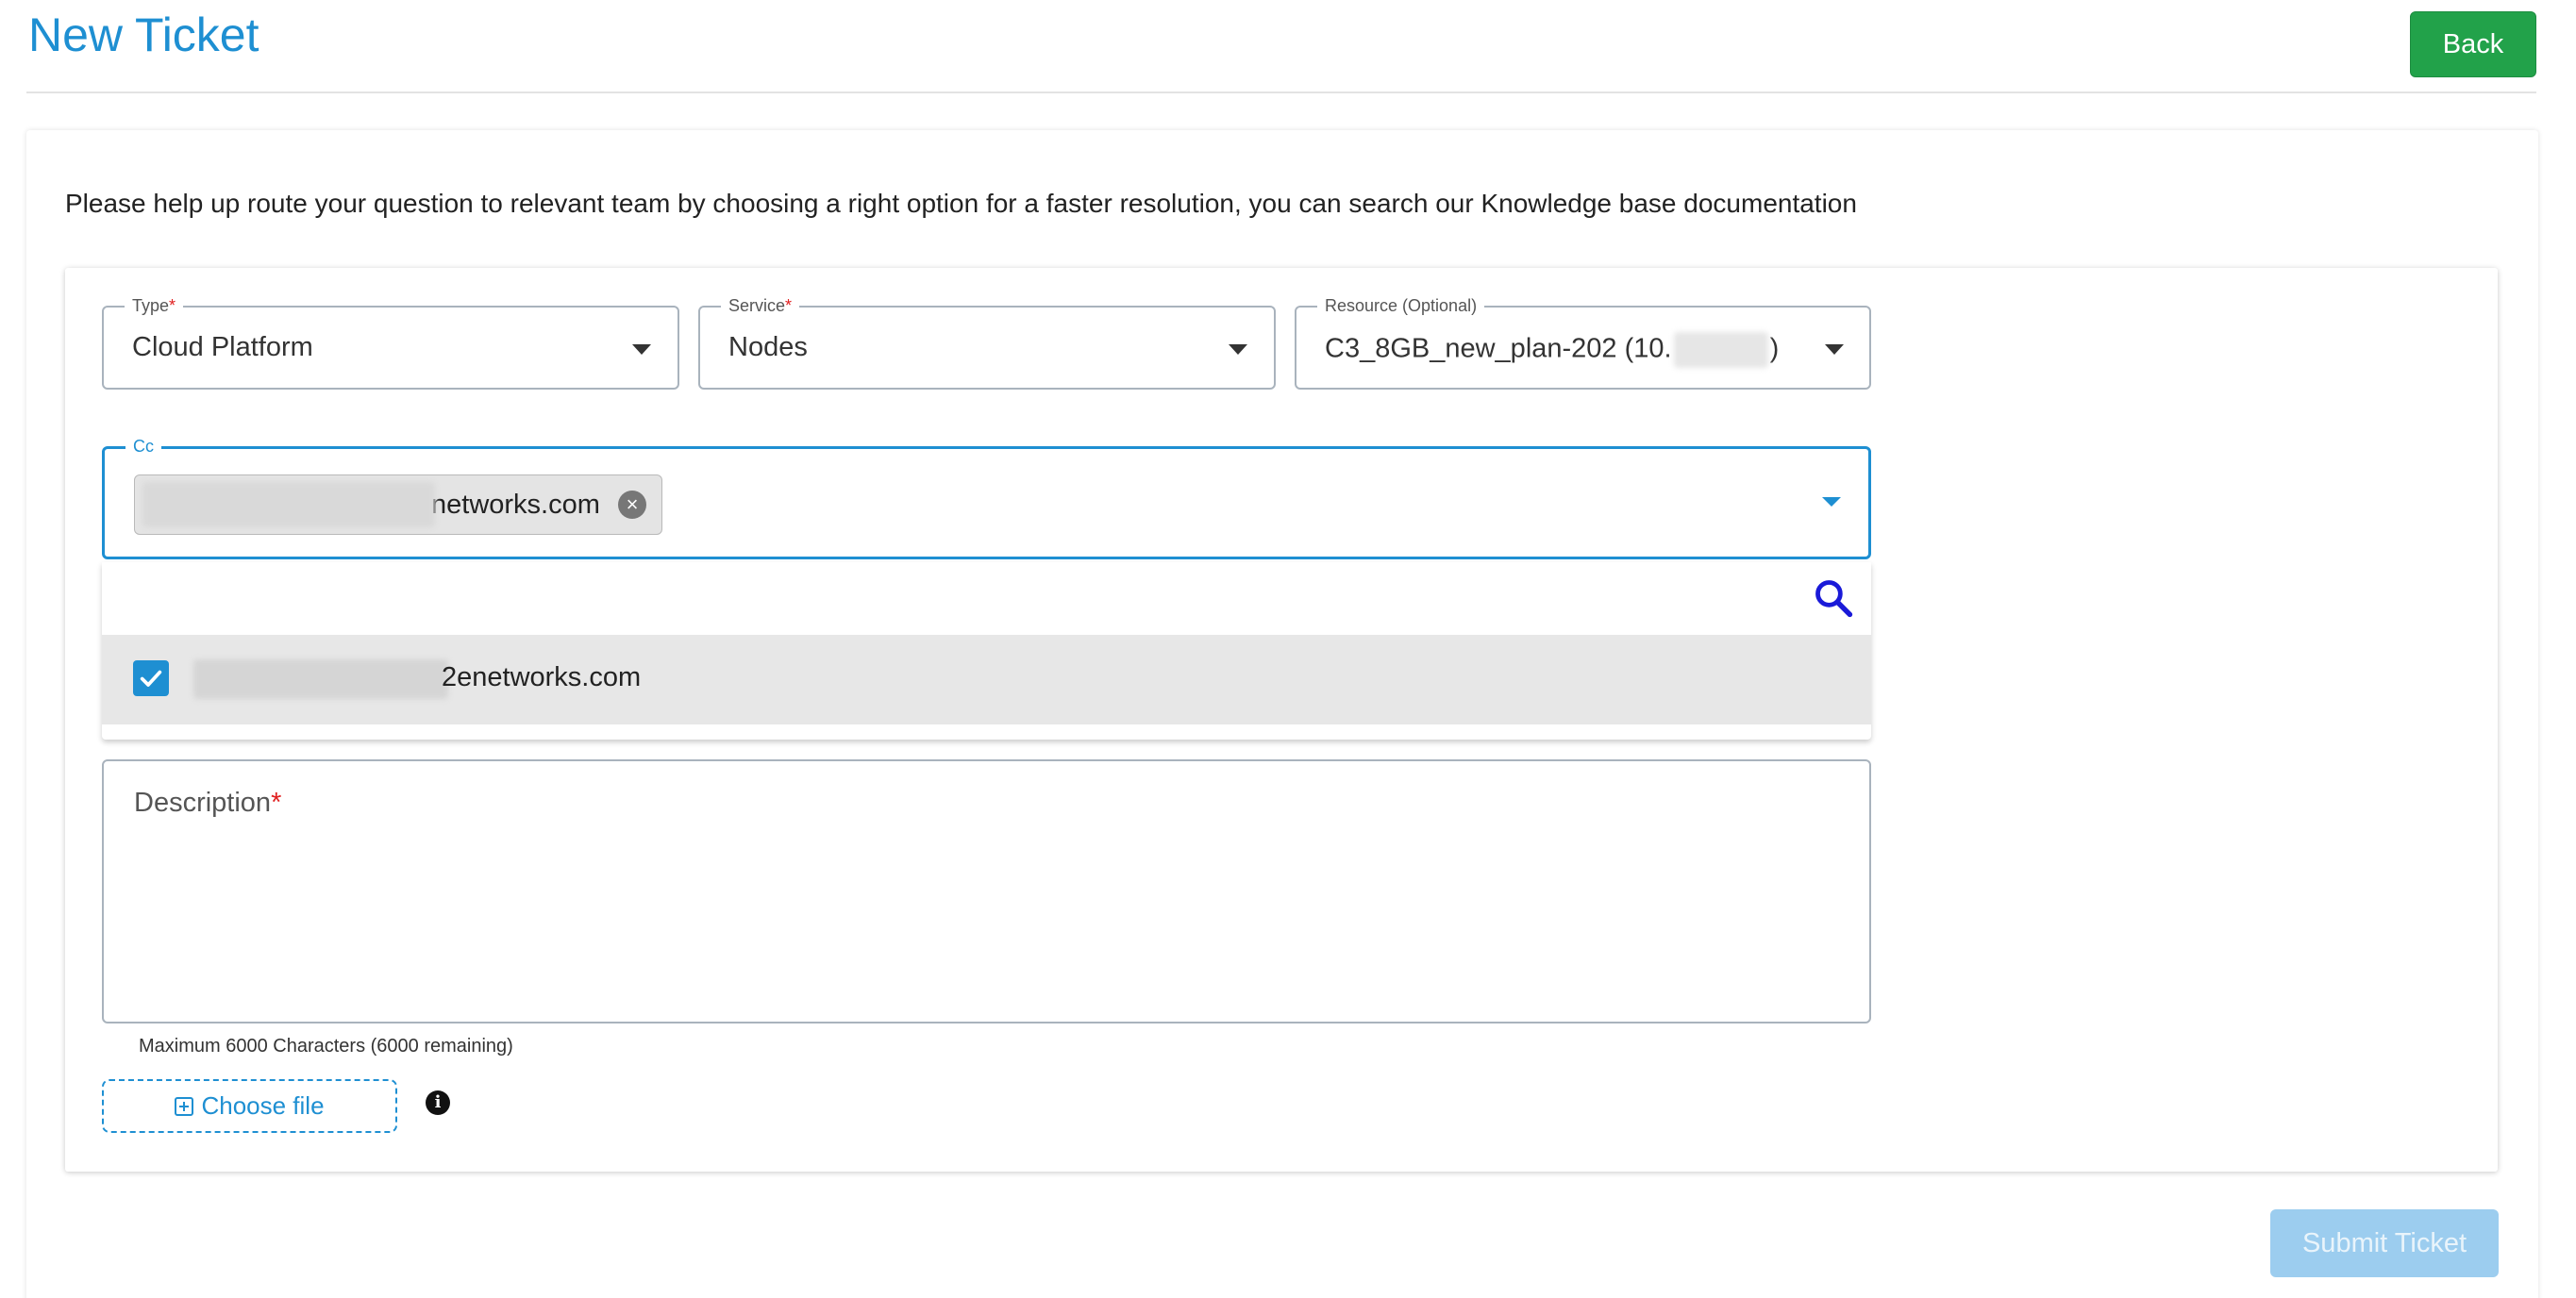 The image size is (2576, 1298). What do you see at coordinates (768, 347) in the screenshot?
I see `service-value: Nodes` at bounding box center [768, 347].